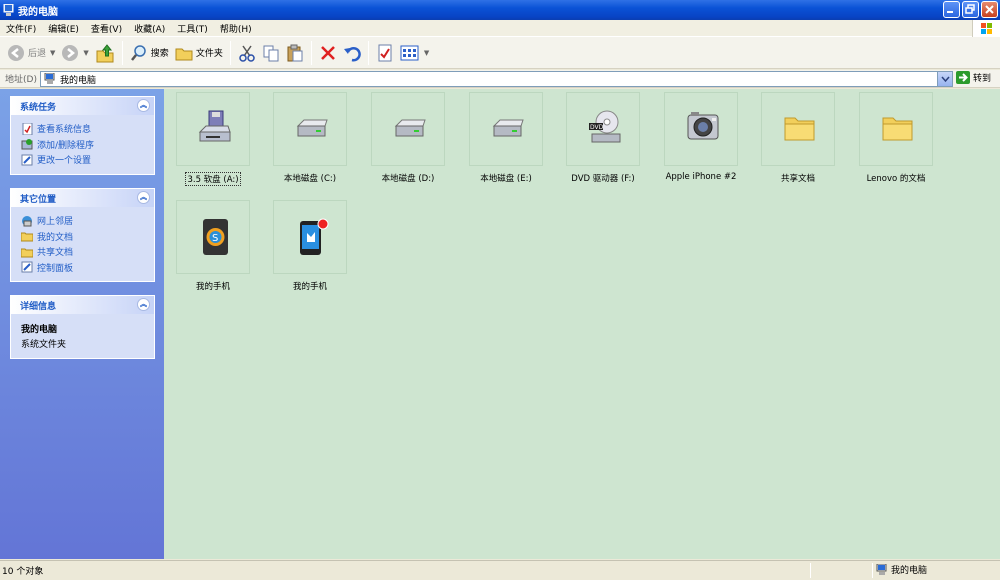 The width and height of the screenshot is (1000, 580). What do you see at coordinates (500, 53) in the screenshot?
I see `toolbar: 后退 ▼ ▼ 搜索 文件夹 ▼` at bounding box center [500, 53].